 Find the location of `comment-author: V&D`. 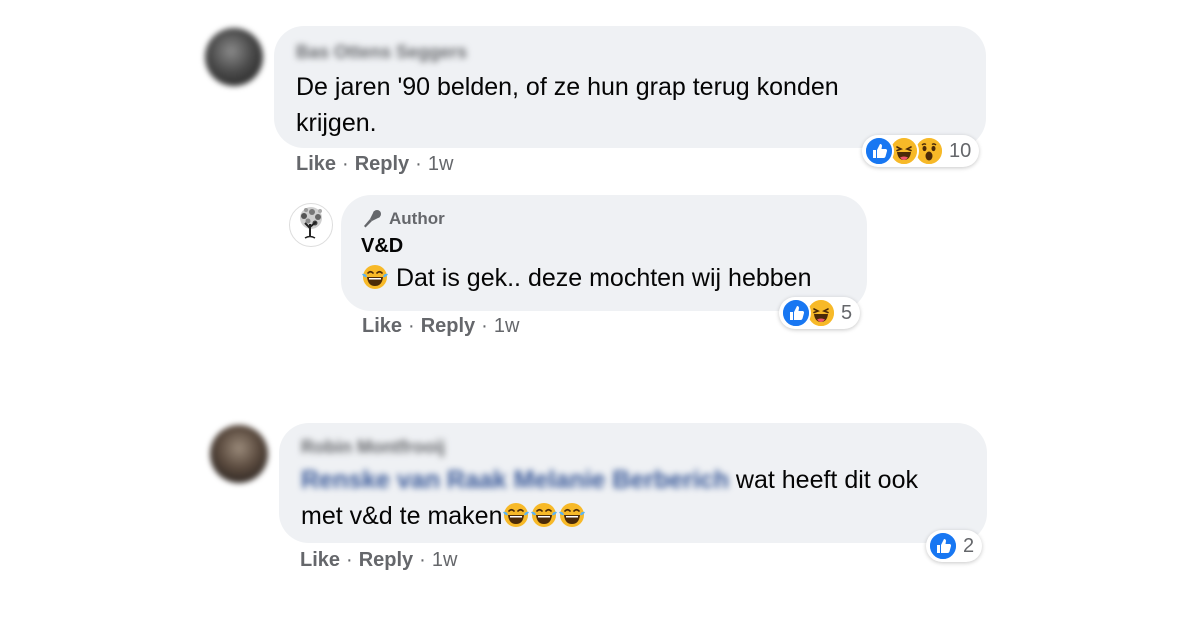

comment-author: V&D is located at coordinates (604, 246).